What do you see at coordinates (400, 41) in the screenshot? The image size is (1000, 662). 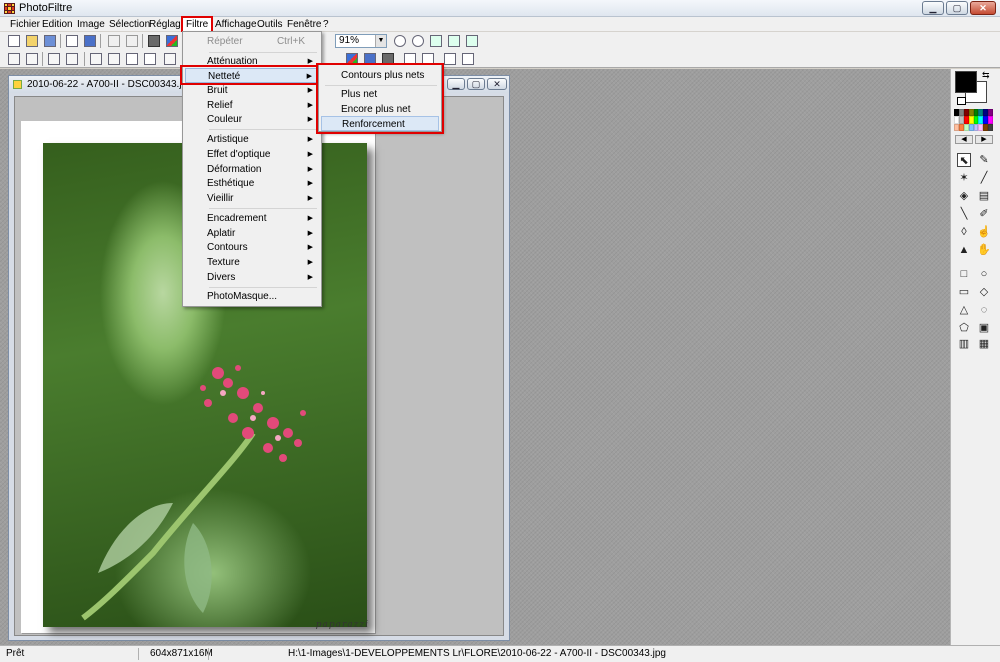 I see `zoom-in-icon` at bounding box center [400, 41].